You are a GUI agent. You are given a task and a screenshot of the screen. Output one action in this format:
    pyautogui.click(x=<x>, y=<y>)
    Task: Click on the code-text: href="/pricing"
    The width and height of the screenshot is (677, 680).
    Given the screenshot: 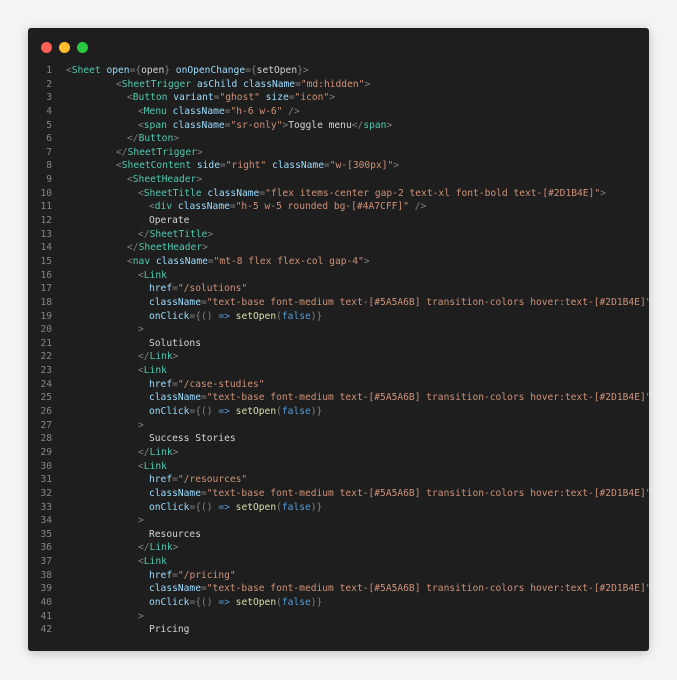 What is the action you would take?
    pyautogui.click(x=185, y=576)
    